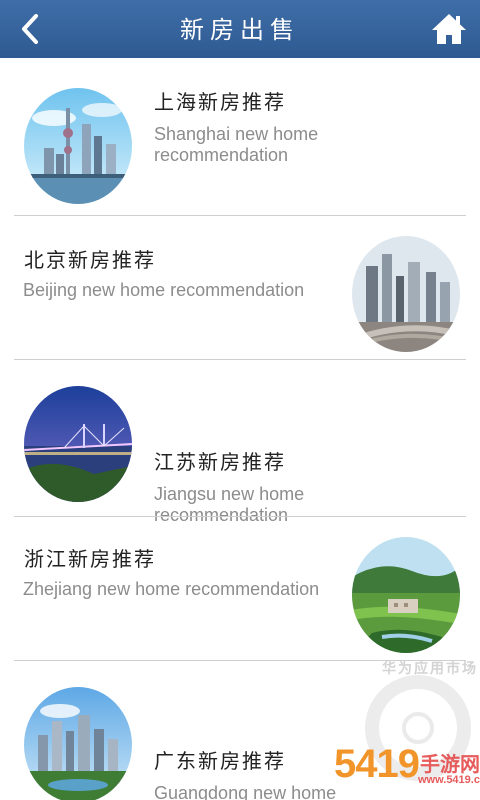 This screenshot has height=800, width=480. I want to click on top-bar: 新房出售, so click(240, 29).